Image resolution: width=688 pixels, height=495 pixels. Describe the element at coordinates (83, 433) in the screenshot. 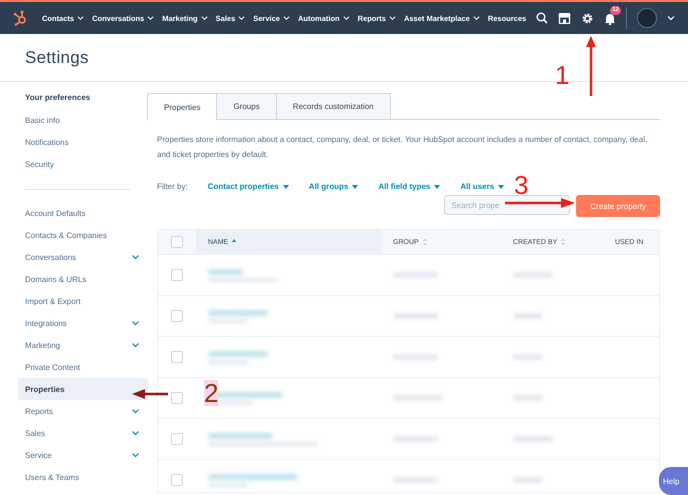

I see `sidebar-item: Sales` at that location.